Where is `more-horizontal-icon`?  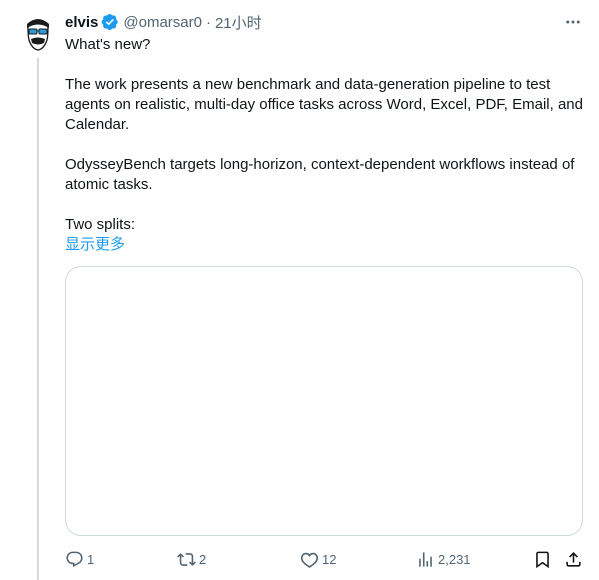
more-horizontal-icon is located at coordinates (573, 22).